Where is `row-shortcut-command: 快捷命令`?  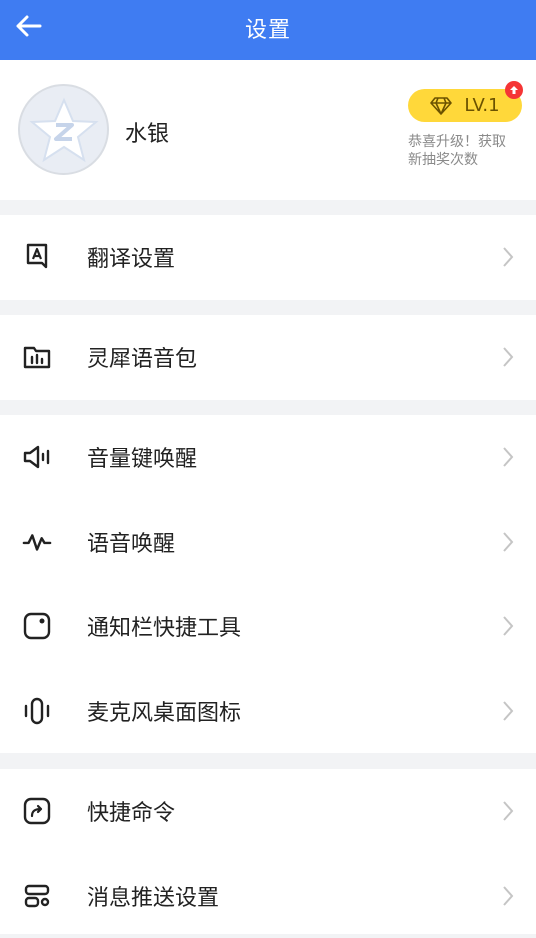 row-shortcut-command: 快捷命令 is located at coordinates (268, 811).